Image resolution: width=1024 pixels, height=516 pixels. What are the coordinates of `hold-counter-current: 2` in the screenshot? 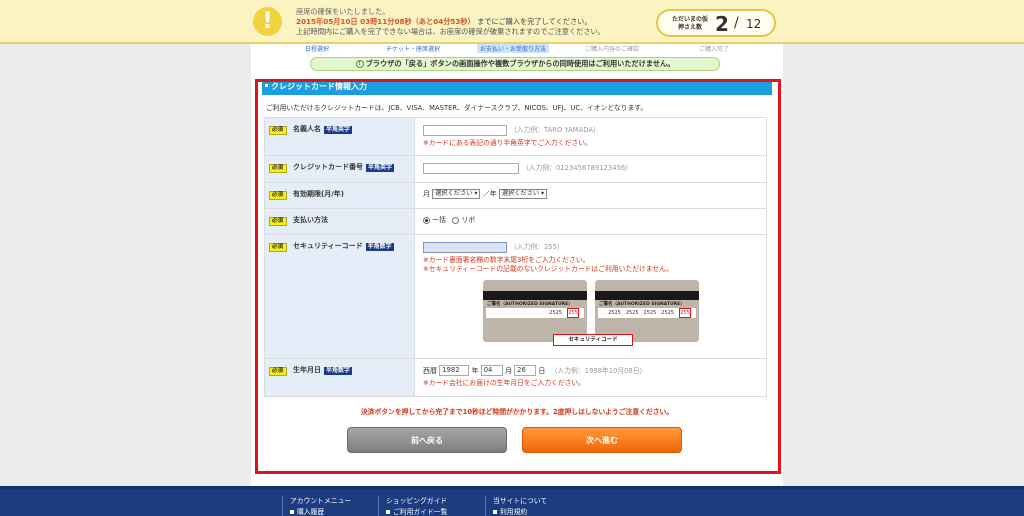 It's located at (722, 24).